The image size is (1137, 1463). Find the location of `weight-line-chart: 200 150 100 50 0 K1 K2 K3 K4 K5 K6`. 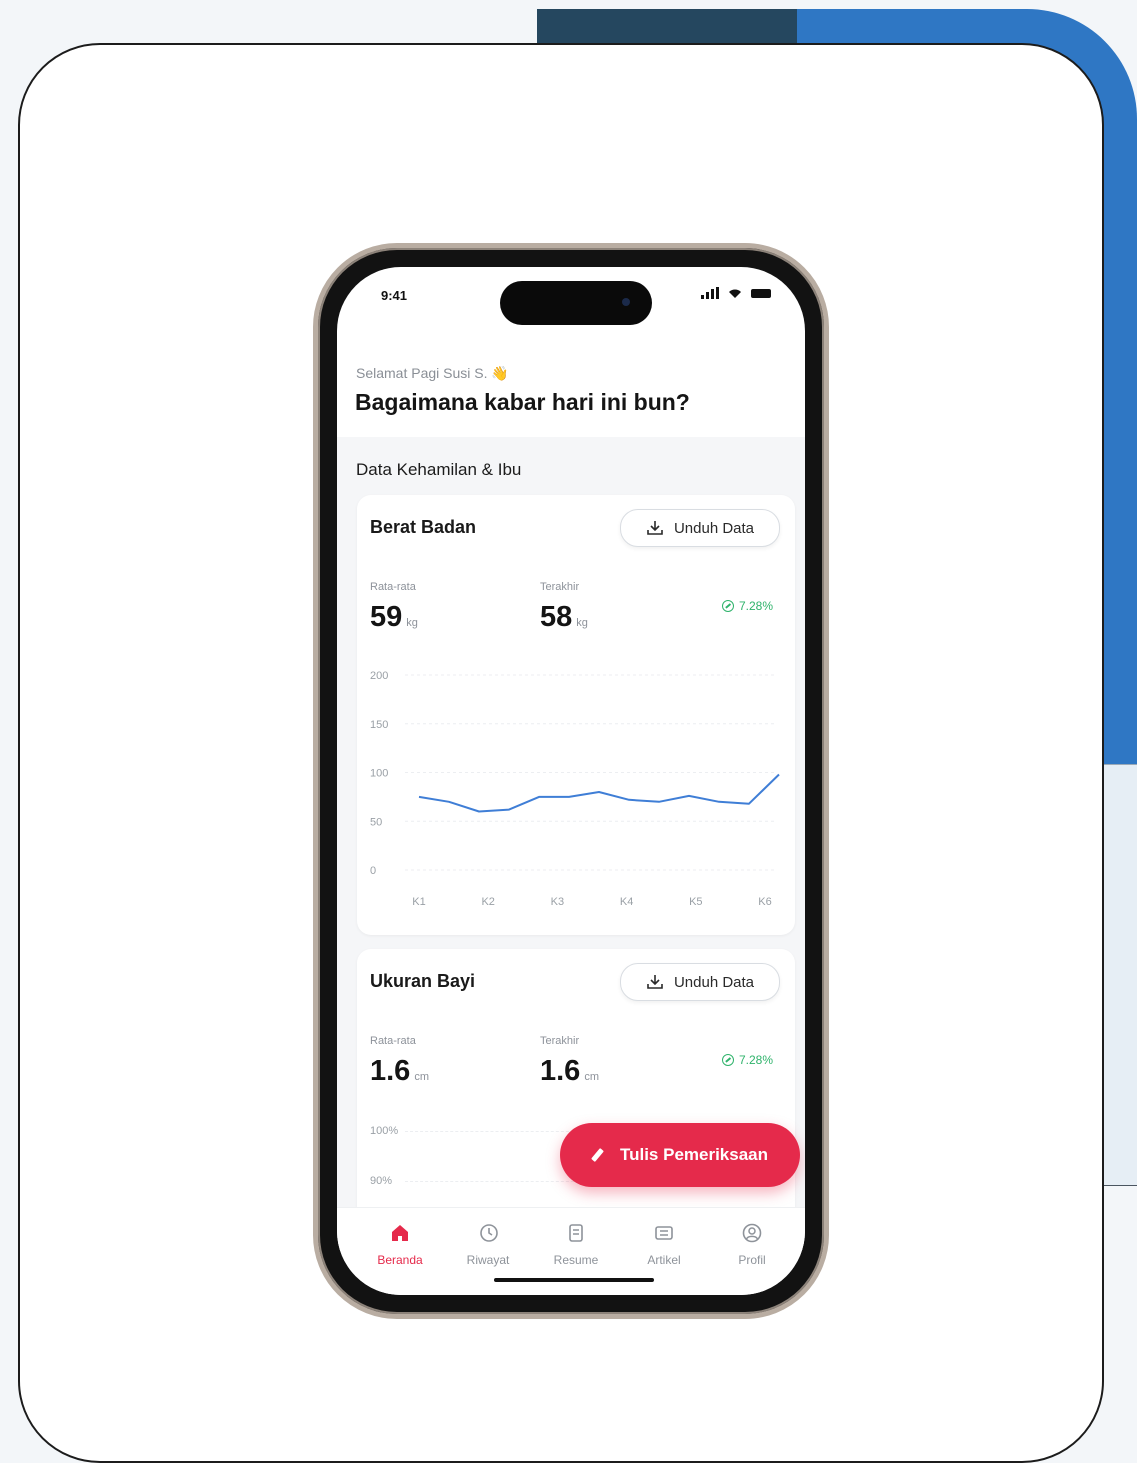

weight-line-chart: 200 150 100 50 0 K1 K2 K3 K4 K5 K6 is located at coordinates (575, 789).